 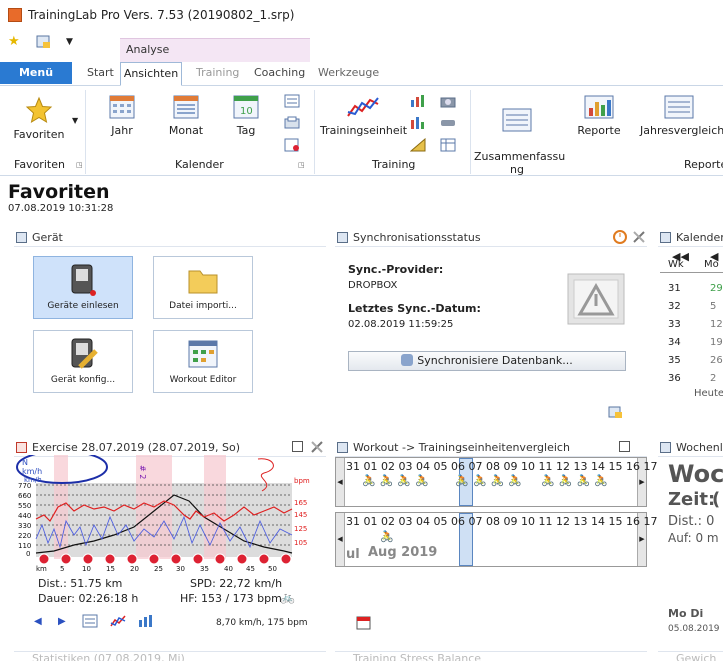 What do you see at coordinates (21, 447) in the screenshot?
I see `exercise-chart-icon` at bounding box center [21, 447].